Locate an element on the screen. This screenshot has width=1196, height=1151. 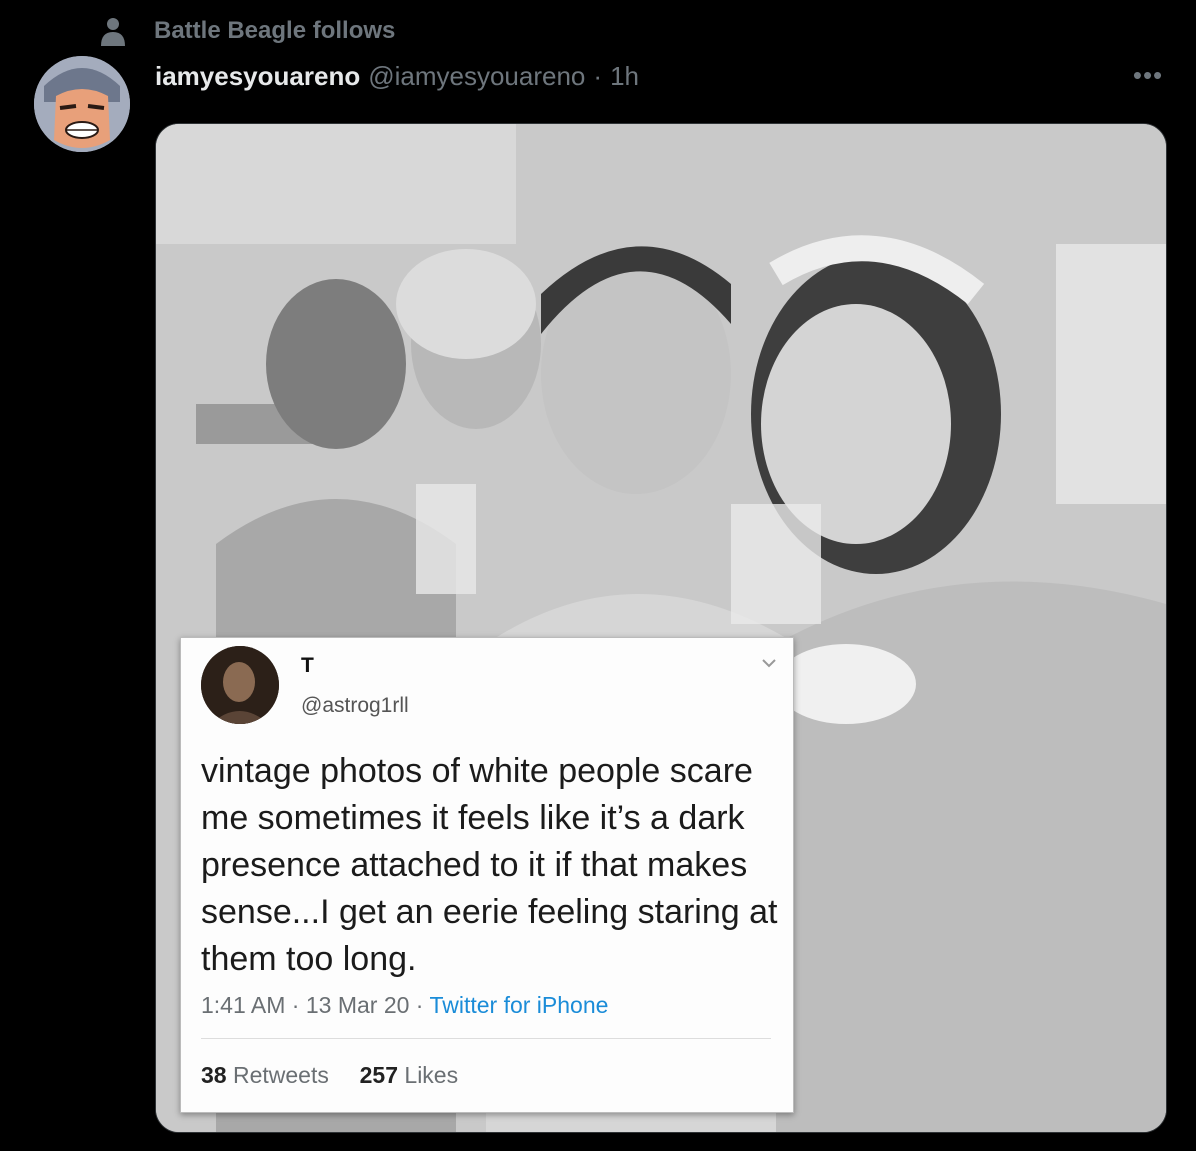
cartoon-avatar is located at coordinates (82, 104).